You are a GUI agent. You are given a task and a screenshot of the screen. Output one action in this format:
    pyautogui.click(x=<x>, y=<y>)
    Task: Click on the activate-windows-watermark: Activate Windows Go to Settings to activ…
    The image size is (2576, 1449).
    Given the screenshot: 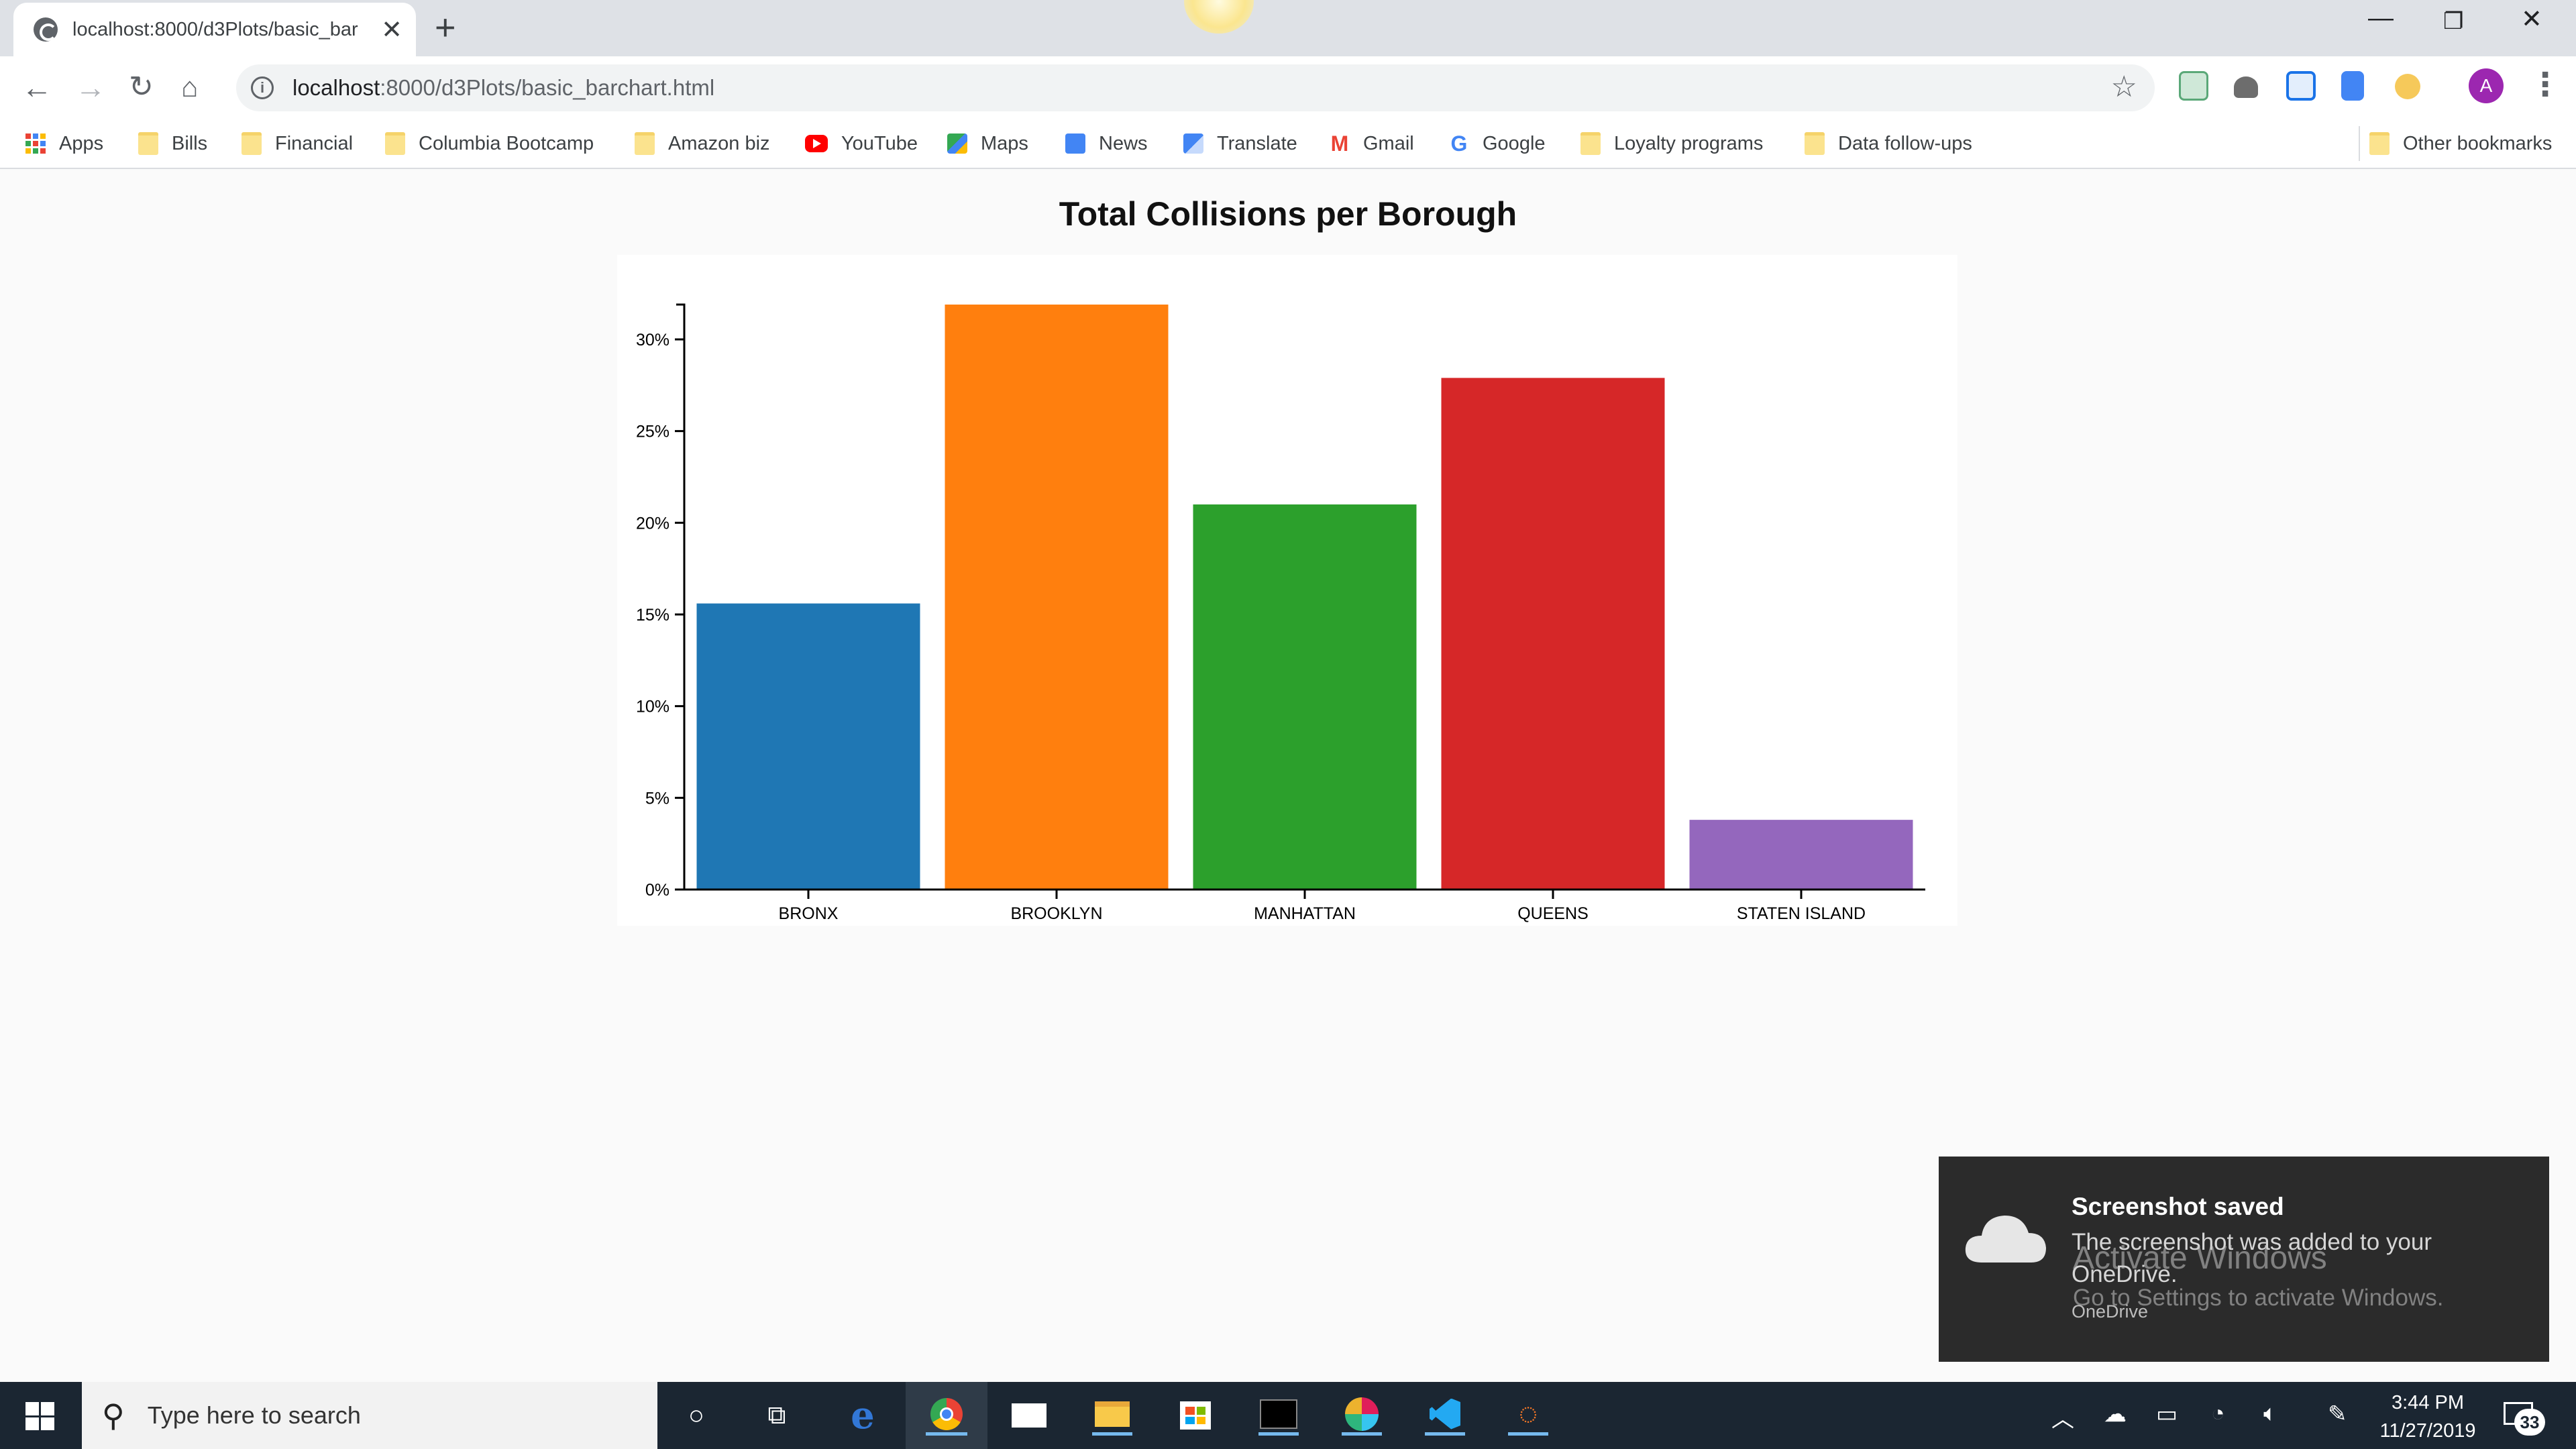 What is the action you would take?
    pyautogui.click(x=2258, y=1275)
    